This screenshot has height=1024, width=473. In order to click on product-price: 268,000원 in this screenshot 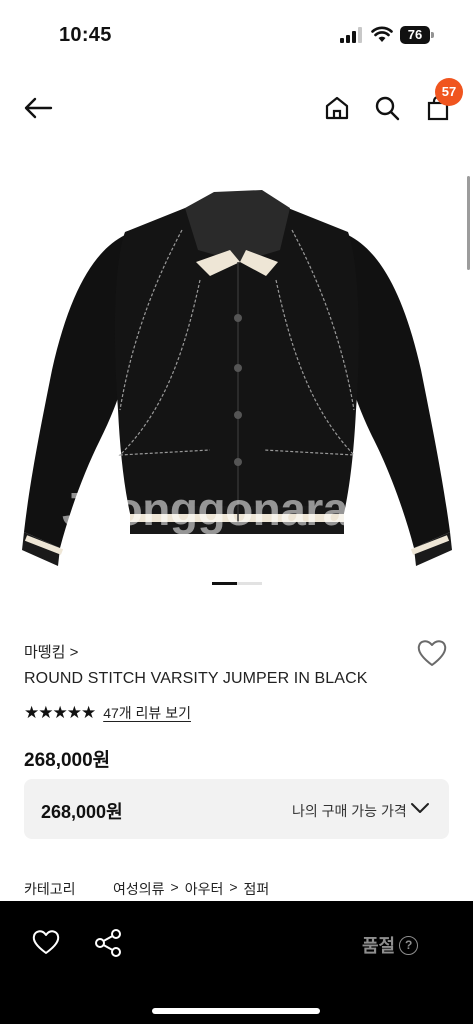, I will do `click(67, 760)`.